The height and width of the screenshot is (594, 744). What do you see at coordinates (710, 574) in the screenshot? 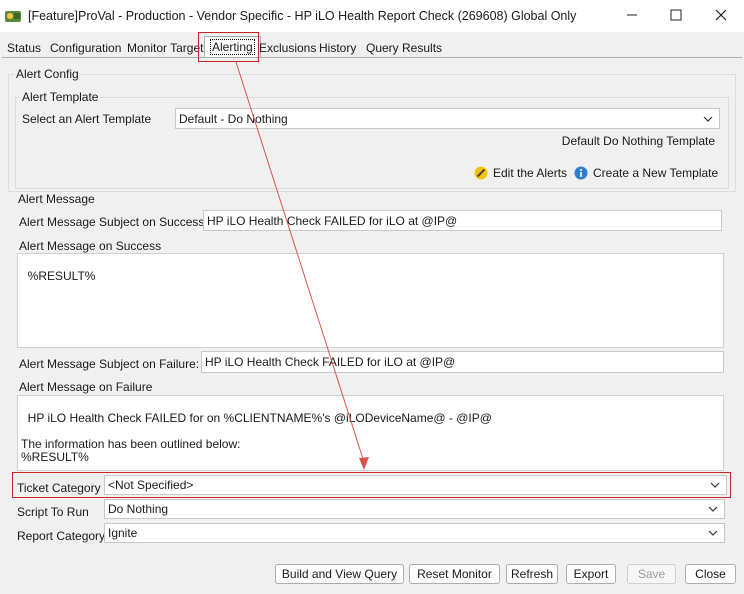
I see `close-button: Close` at bounding box center [710, 574].